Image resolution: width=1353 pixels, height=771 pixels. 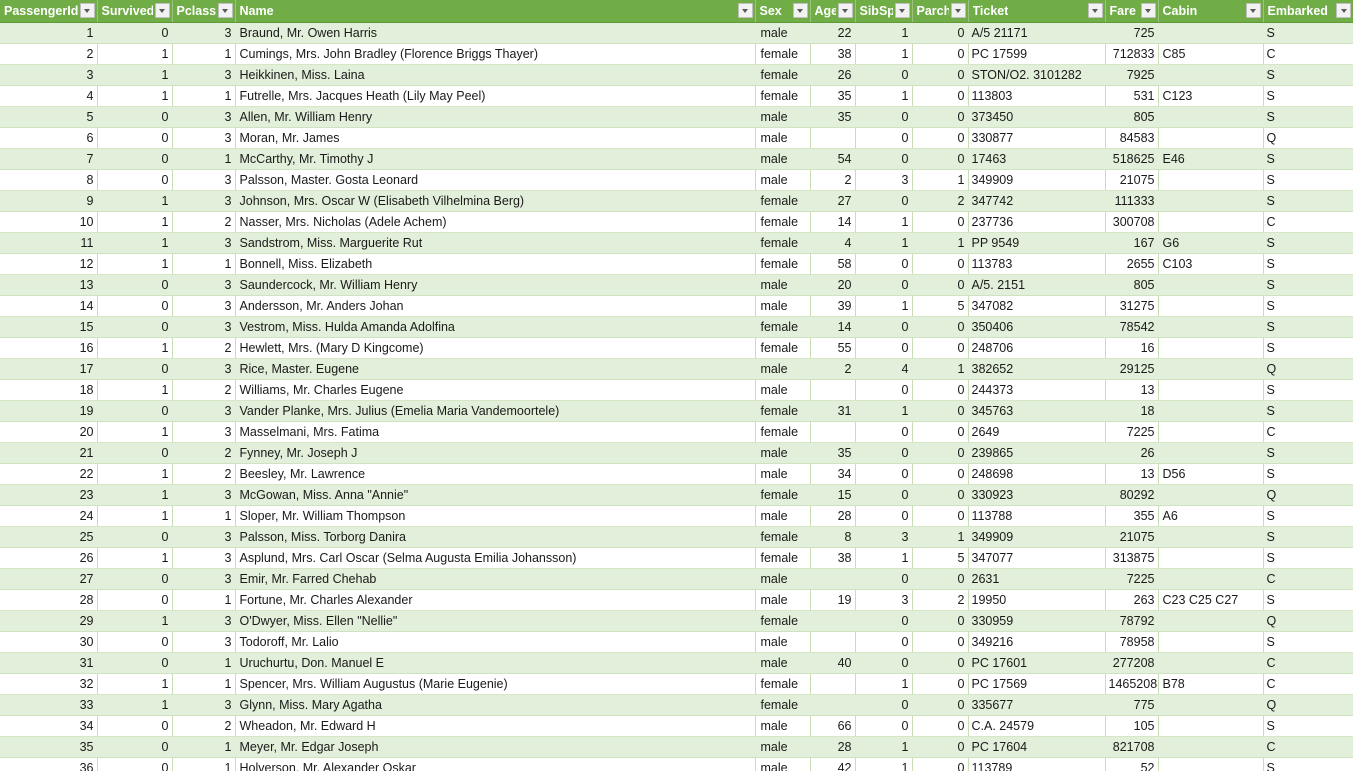 What do you see at coordinates (833, 96) in the screenshot?
I see `cell-age: 35` at bounding box center [833, 96].